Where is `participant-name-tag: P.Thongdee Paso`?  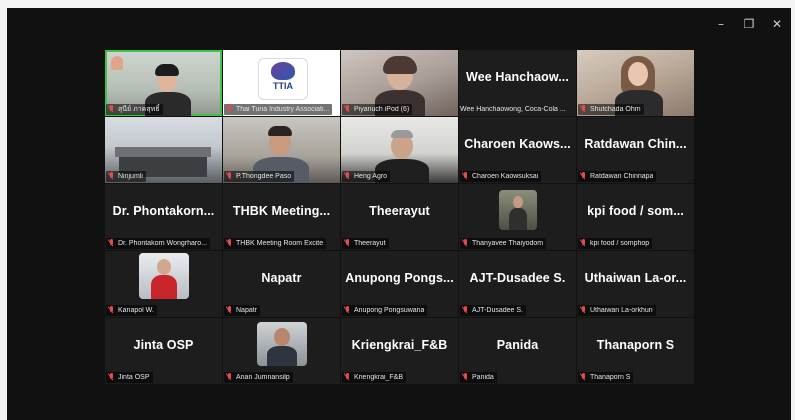
participant-name-tag: P.Thongdee Paso is located at coordinates (259, 176).